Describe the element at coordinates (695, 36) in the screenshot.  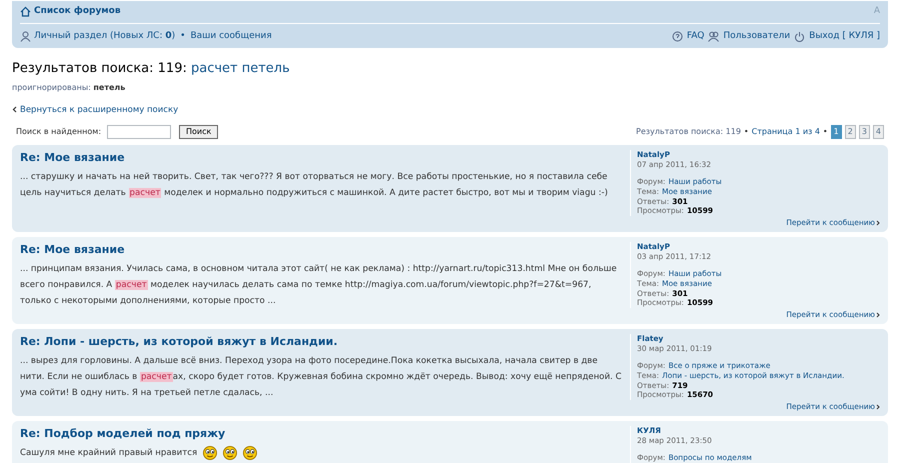
I see `faq-link: FAQ` at that location.